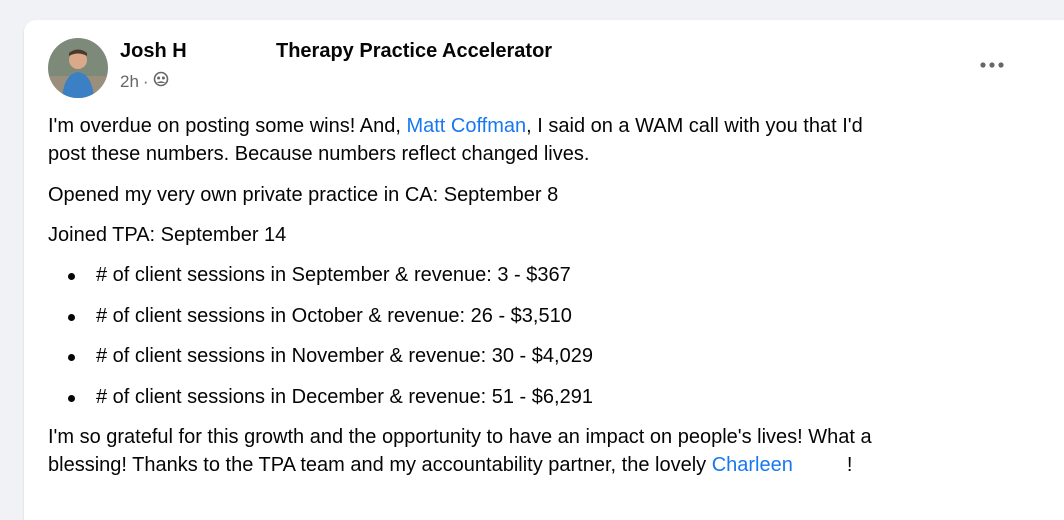 This screenshot has height=520, width=1064. I want to click on author-name: Josh H, so click(153, 51).